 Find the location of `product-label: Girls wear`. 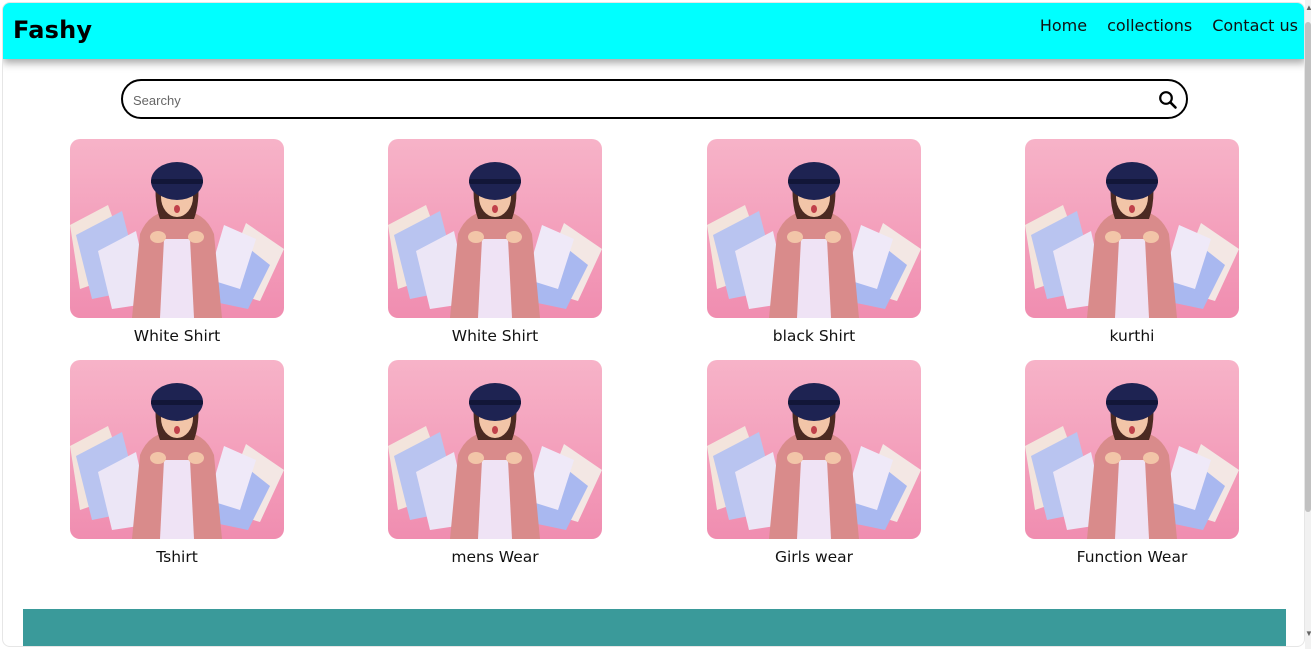

product-label: Girls wear is located at coordinates (814, 557).